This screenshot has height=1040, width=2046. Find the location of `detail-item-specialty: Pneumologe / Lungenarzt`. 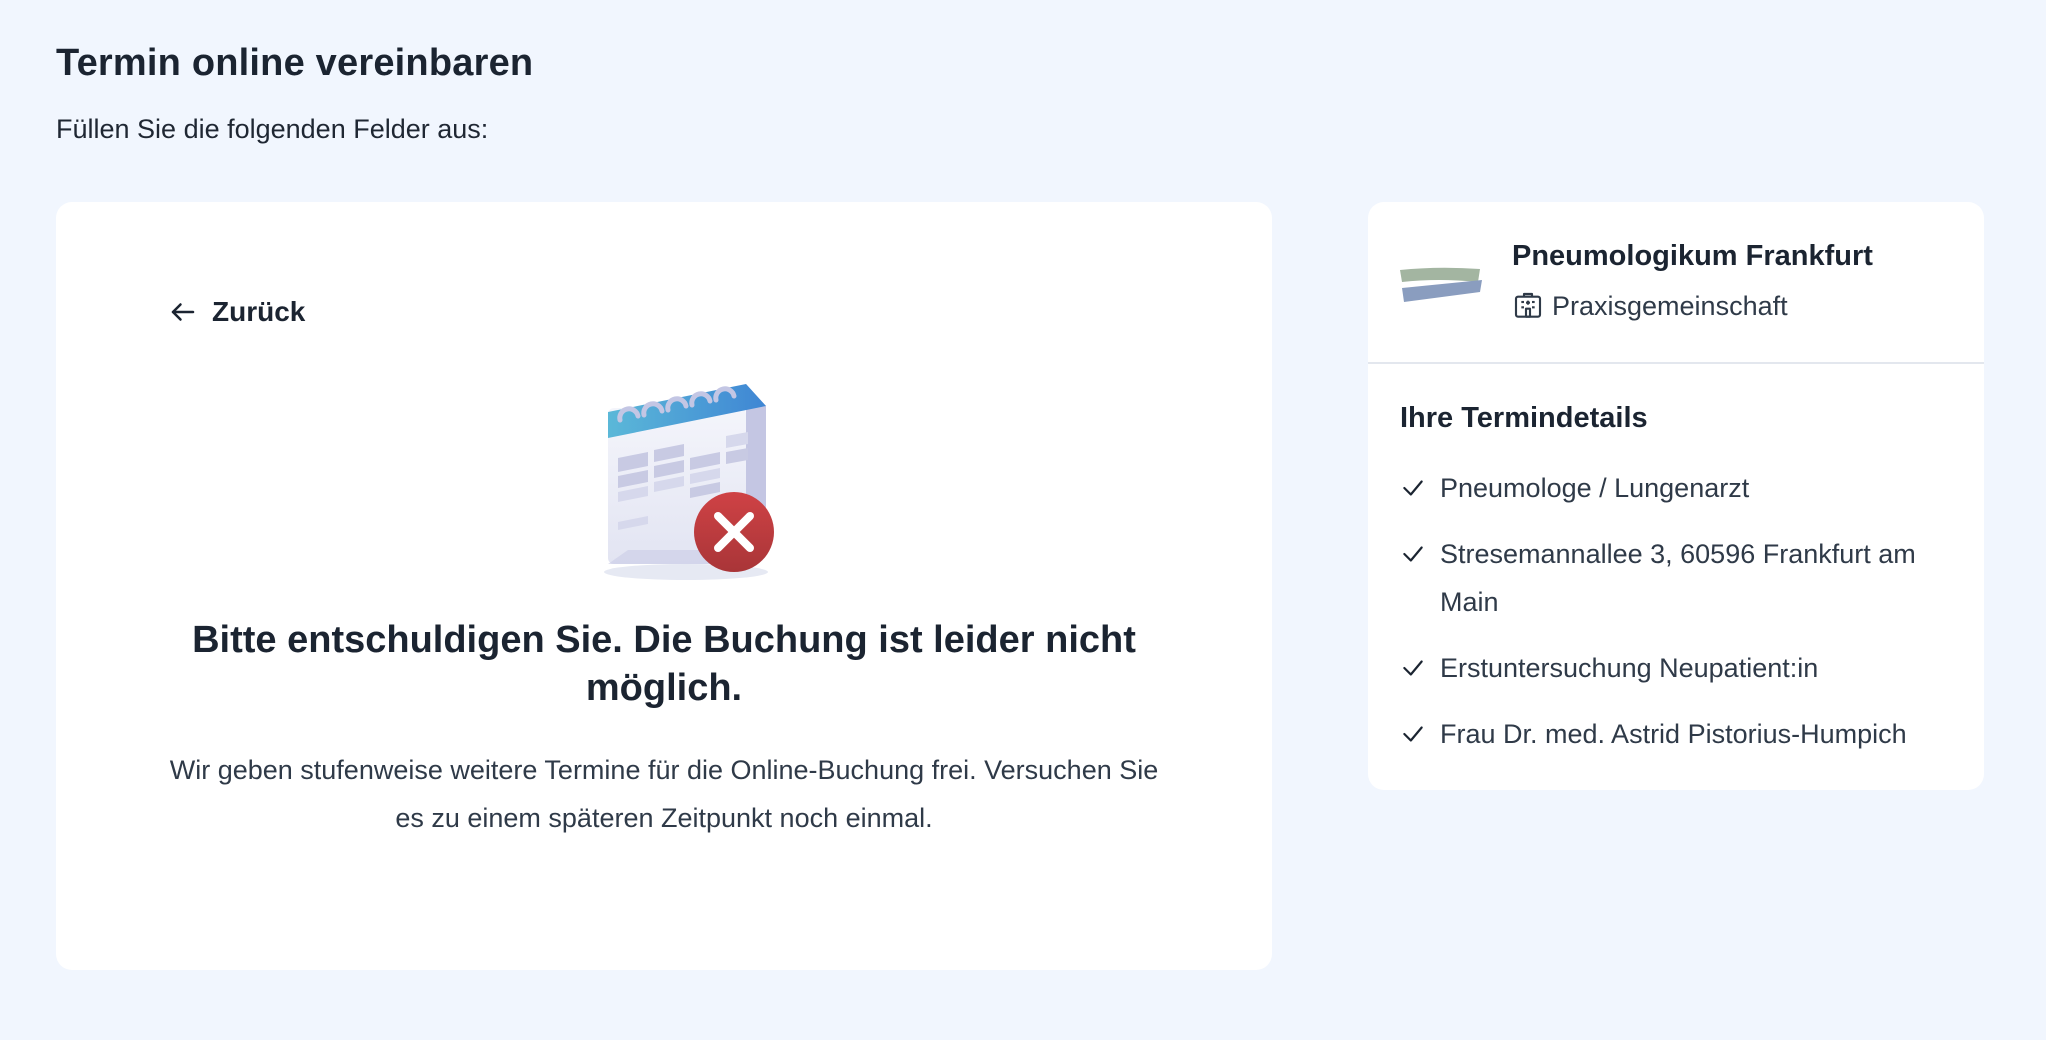

detail-item-specialty: Pneumologe / Lungenarzt is located at coordinates (1680, 488).